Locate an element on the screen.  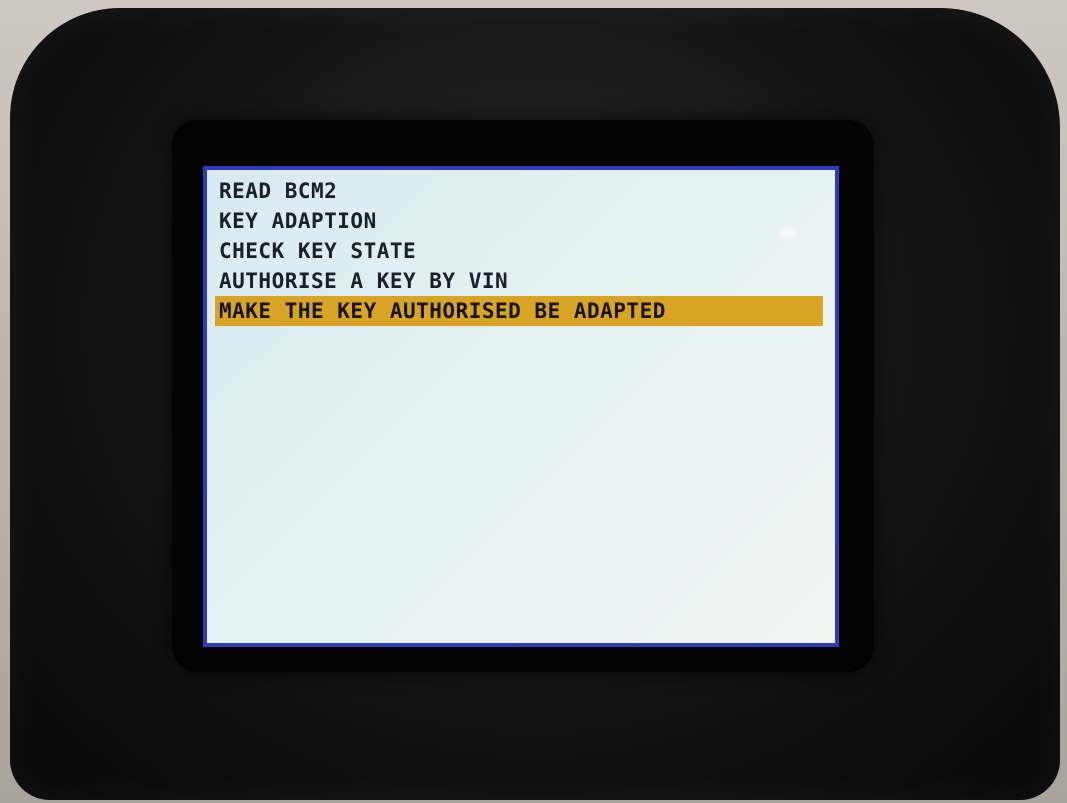
menu-item-authorise-key-by-vin: AUTHORISE A KEY BY VIN is located at coordinates (525, 281).